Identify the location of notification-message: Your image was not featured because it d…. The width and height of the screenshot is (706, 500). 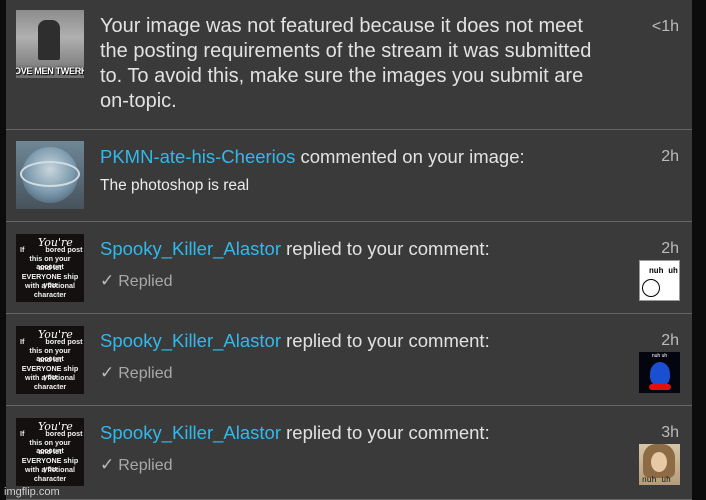
(346, 63).